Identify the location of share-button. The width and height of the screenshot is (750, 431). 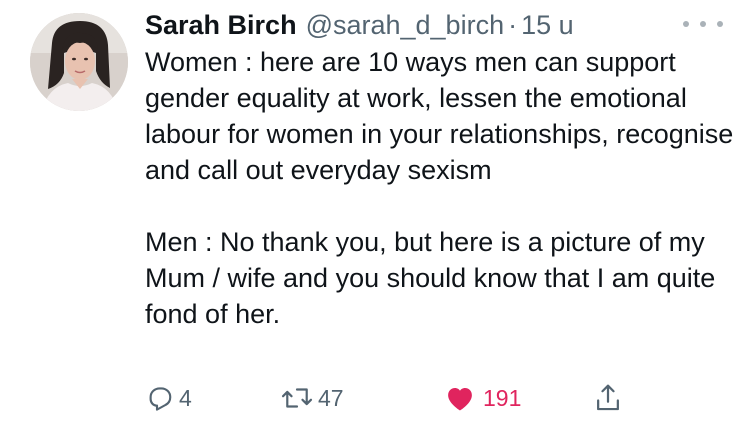
(608, 398).